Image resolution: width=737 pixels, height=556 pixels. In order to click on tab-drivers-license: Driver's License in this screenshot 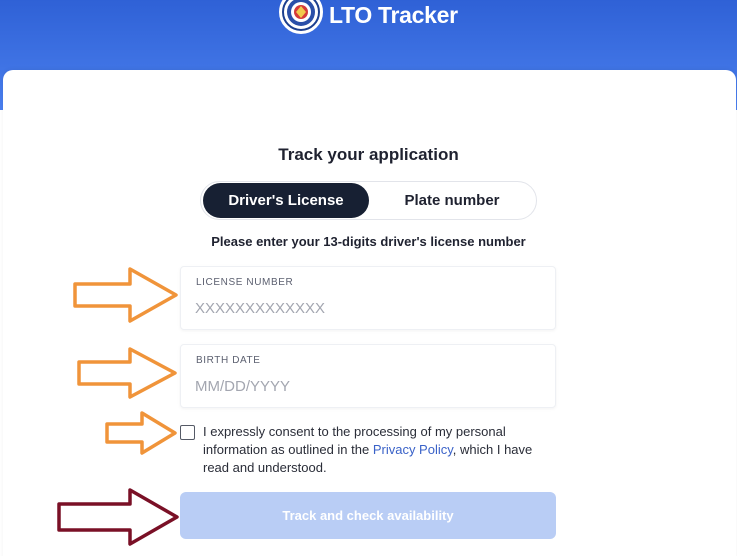, I will do `click(286, 200)`.